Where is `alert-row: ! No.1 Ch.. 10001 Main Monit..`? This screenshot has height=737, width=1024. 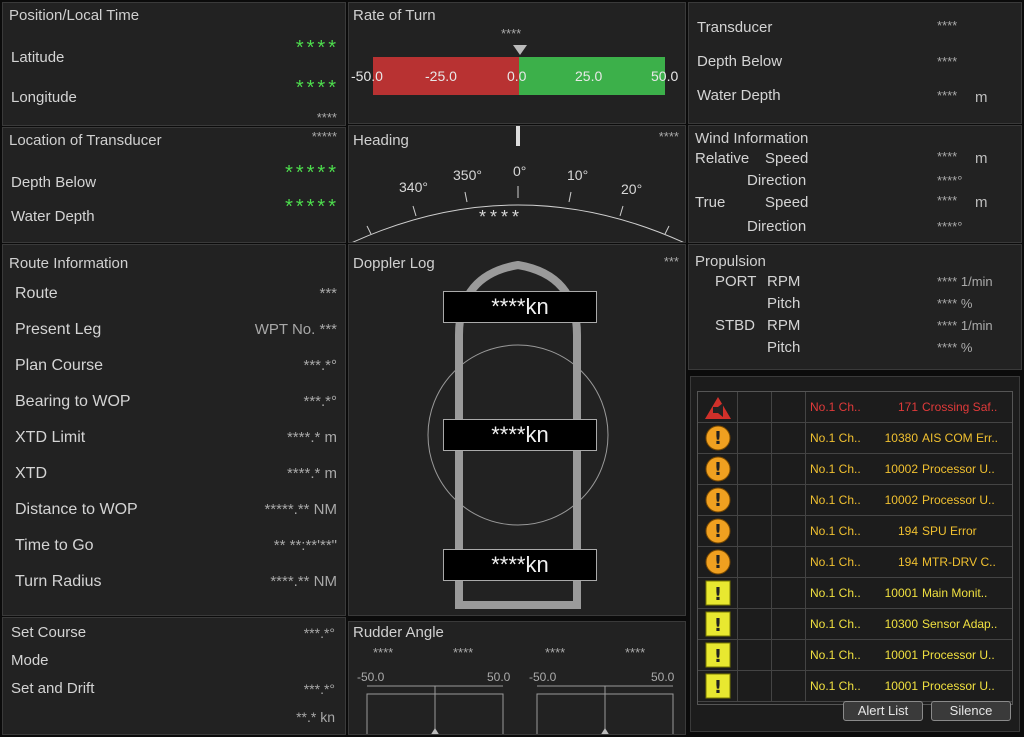
alert-row: ! No.1 Ch.. 10001 Main Monit.. is located at coordinates (855, 593).